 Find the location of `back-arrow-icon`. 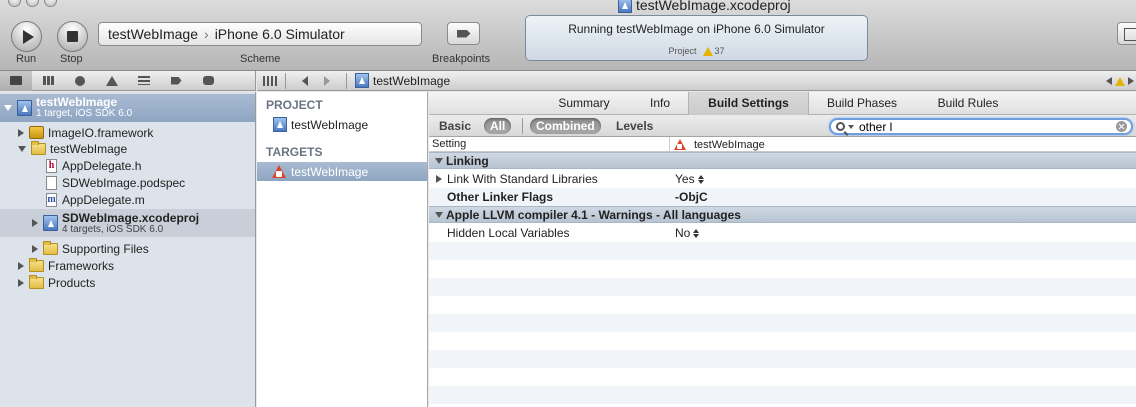

back-arrow-icon is located at coordinates (305, 80).